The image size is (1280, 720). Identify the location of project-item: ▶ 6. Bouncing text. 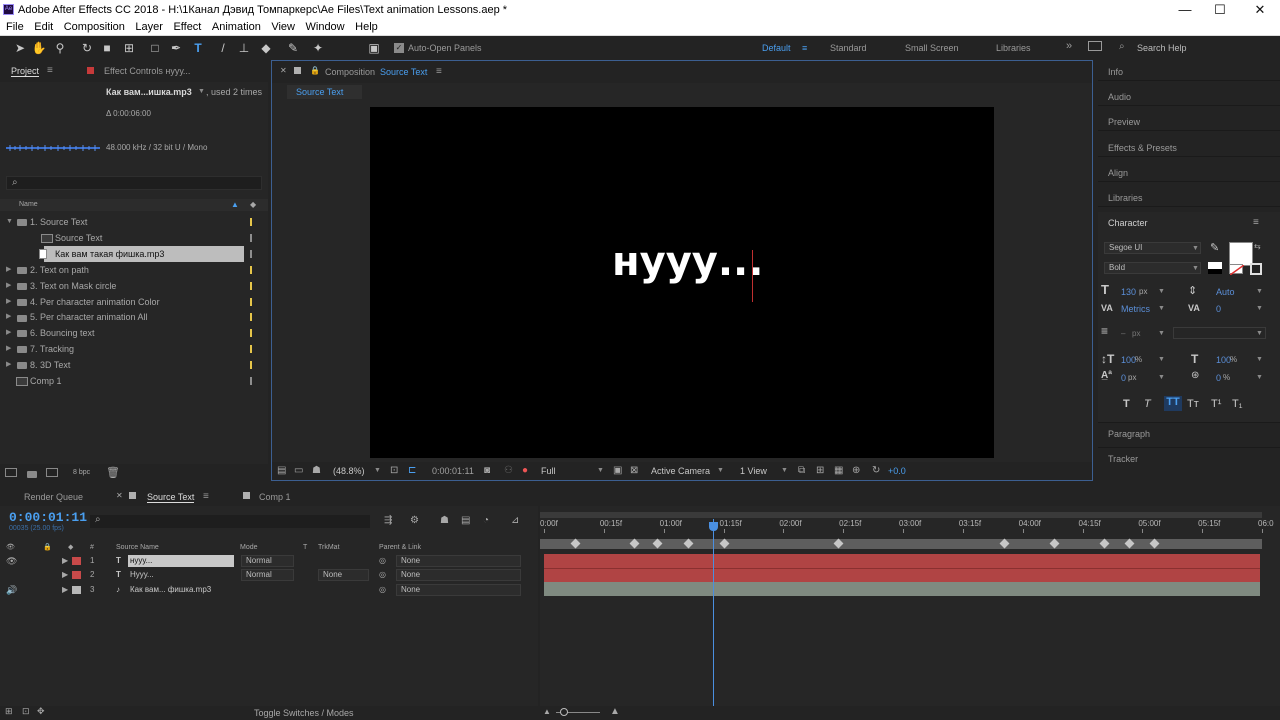
(134, 333).